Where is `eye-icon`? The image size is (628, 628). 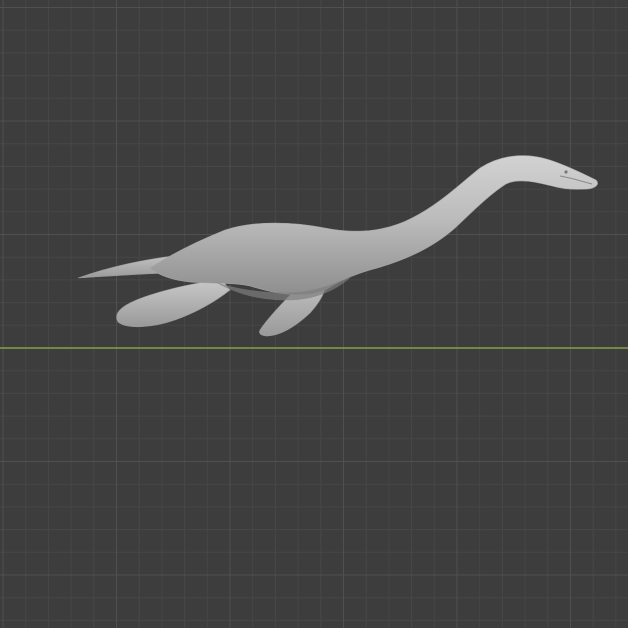 eye-icon is located at coordinates (566, 172).